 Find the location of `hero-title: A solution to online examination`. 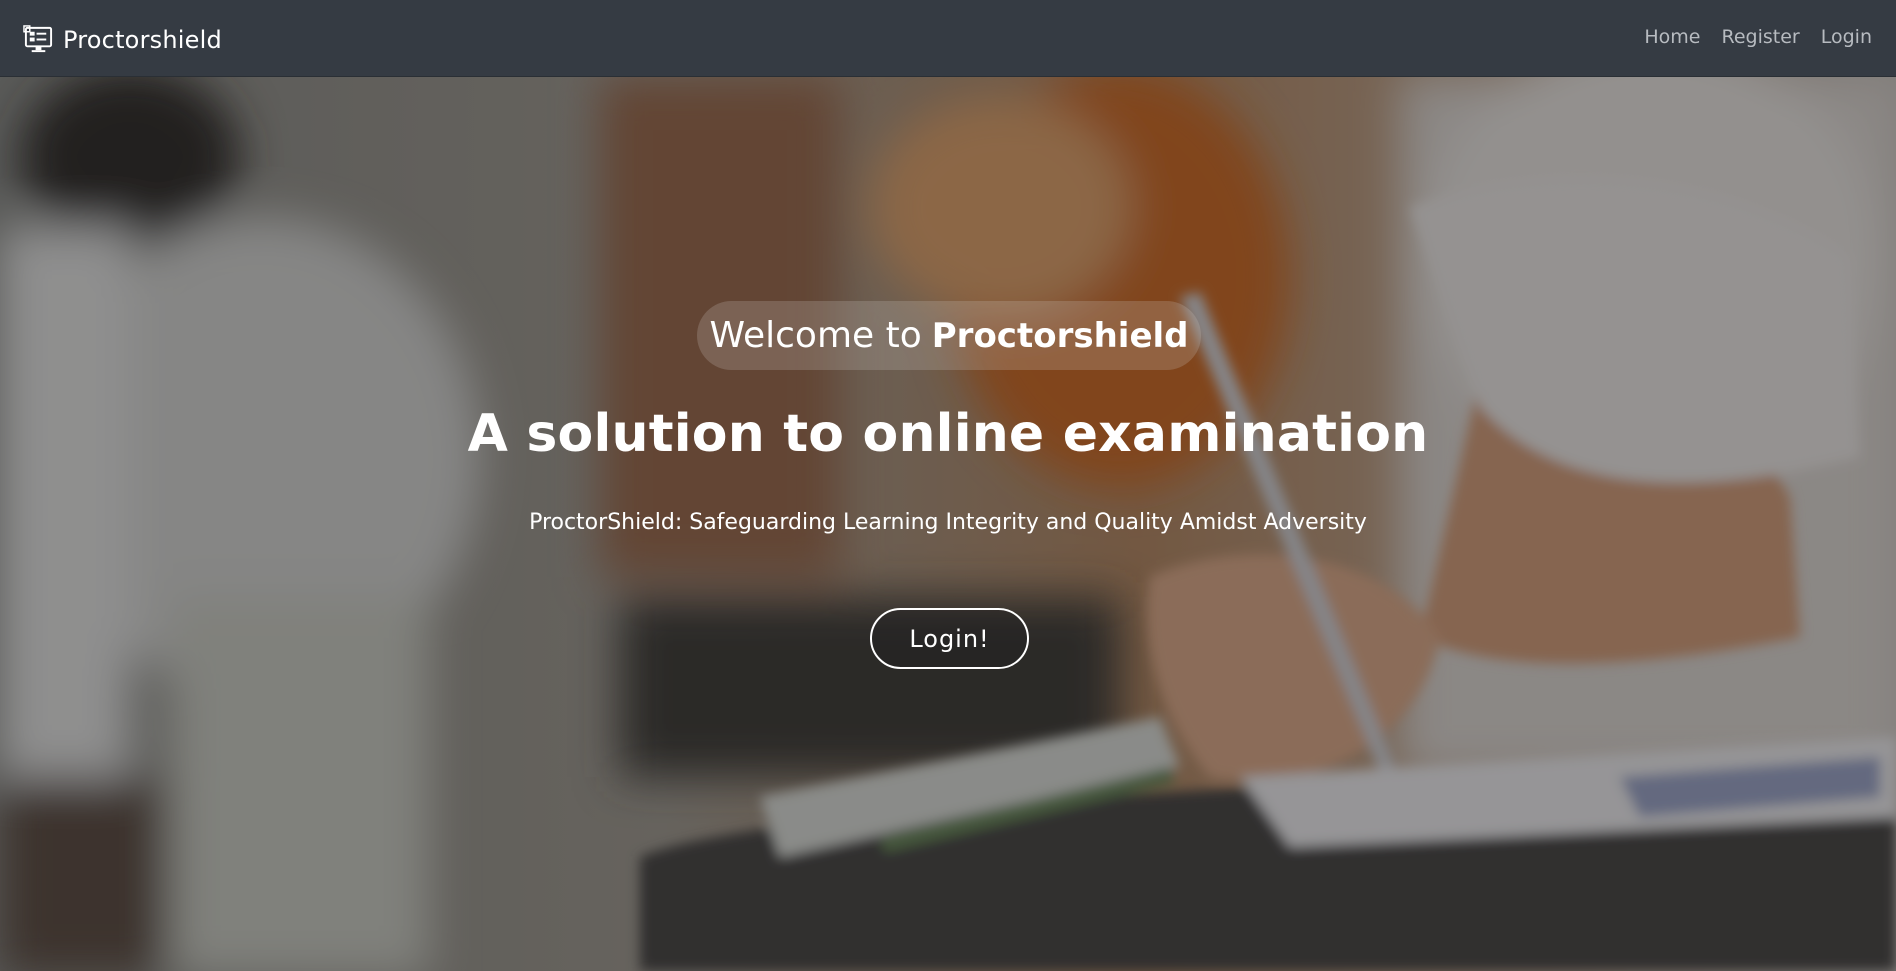

hero-title: A solution to online examination is located at coordinates (948, 434).